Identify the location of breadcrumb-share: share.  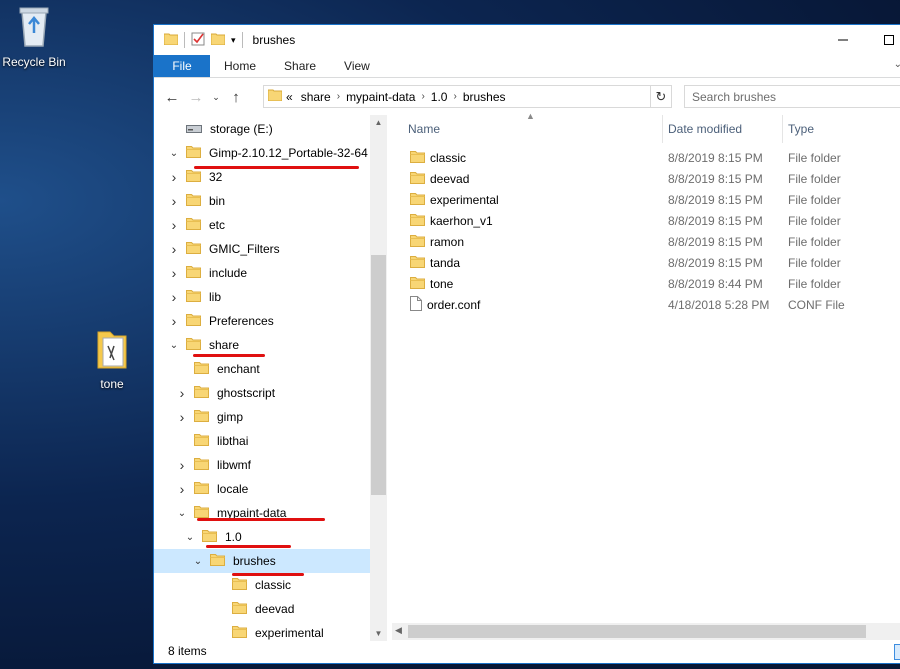
(316, 97).